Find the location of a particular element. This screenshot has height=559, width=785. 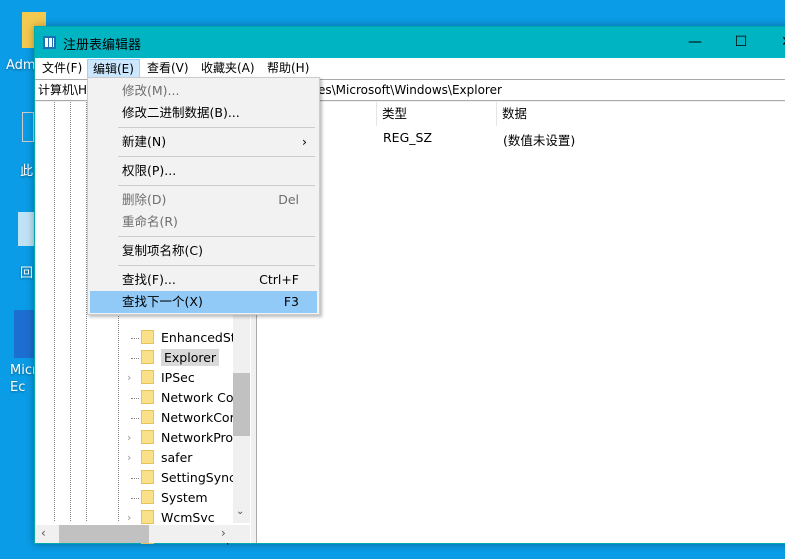

tree-node-label: IPSec is located at coordinates (178, 377).